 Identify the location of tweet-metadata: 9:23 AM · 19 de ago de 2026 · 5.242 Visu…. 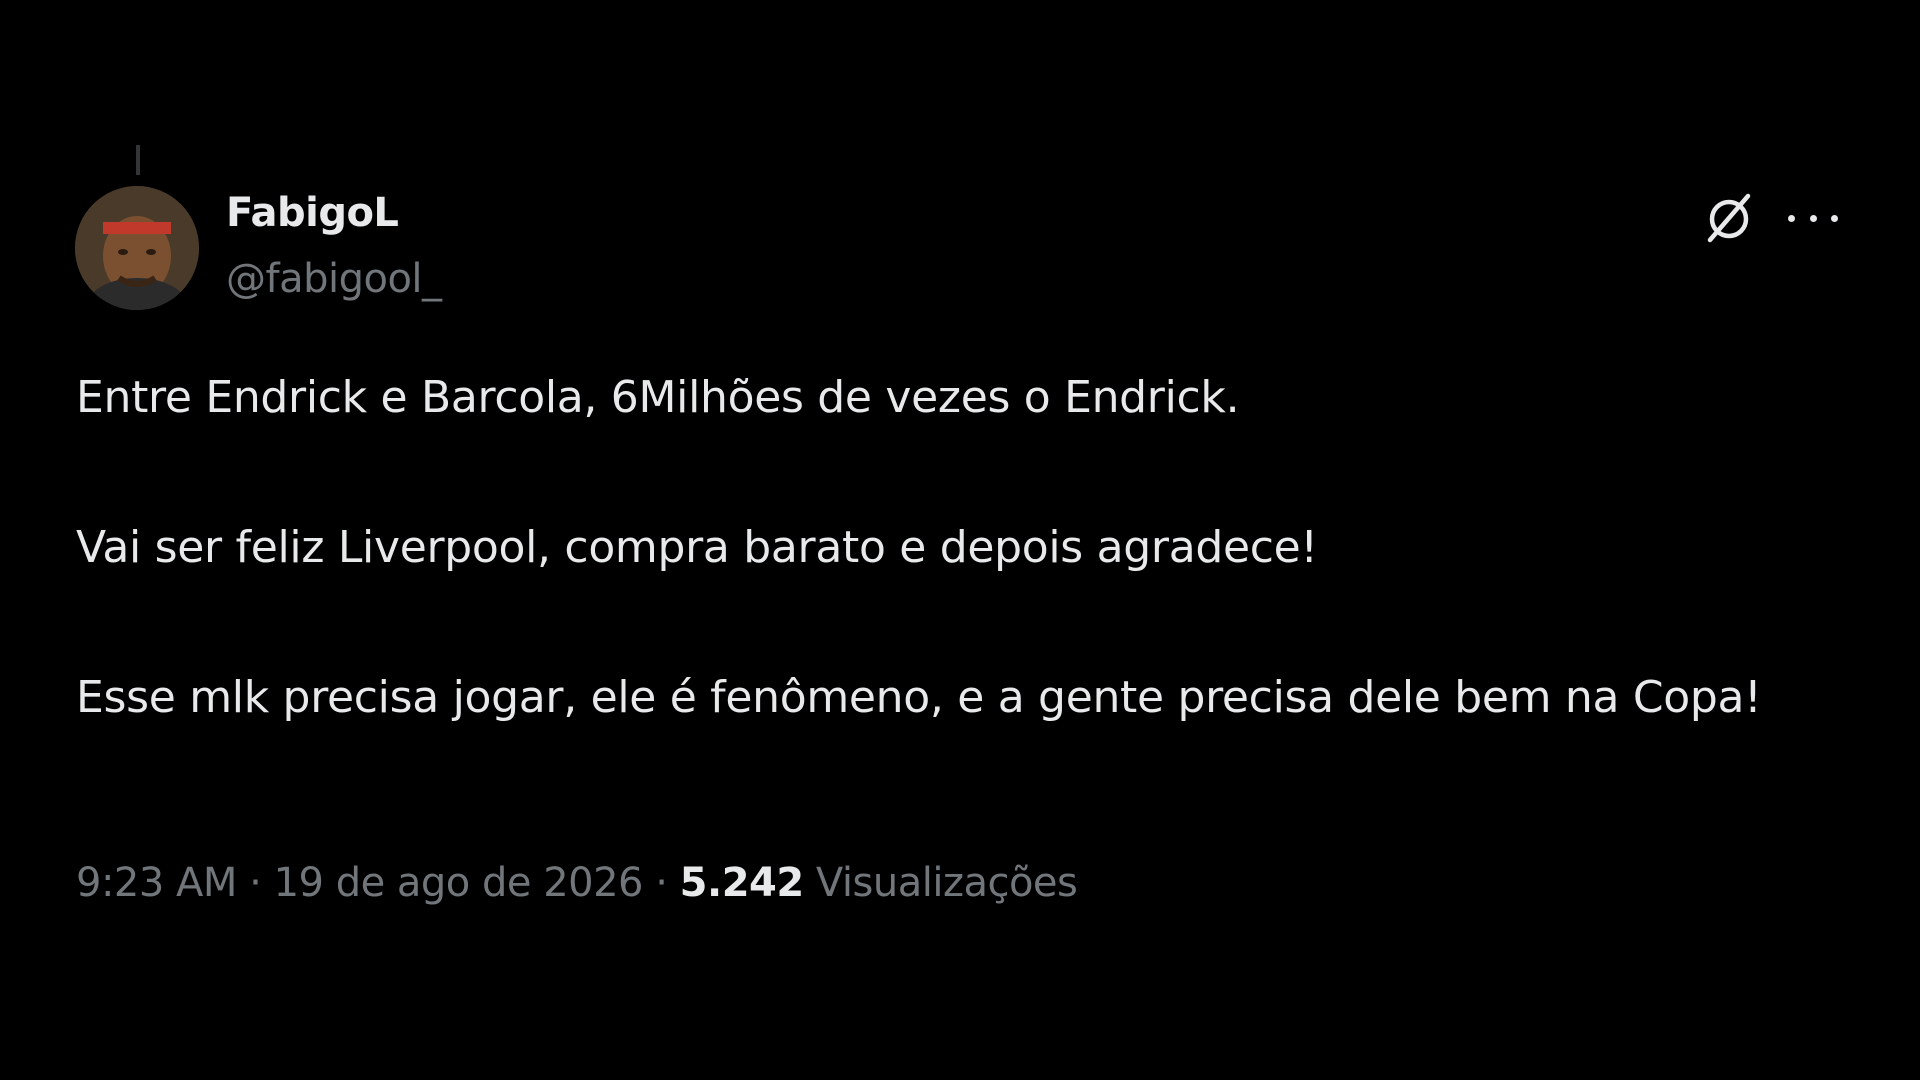
(577, 883).